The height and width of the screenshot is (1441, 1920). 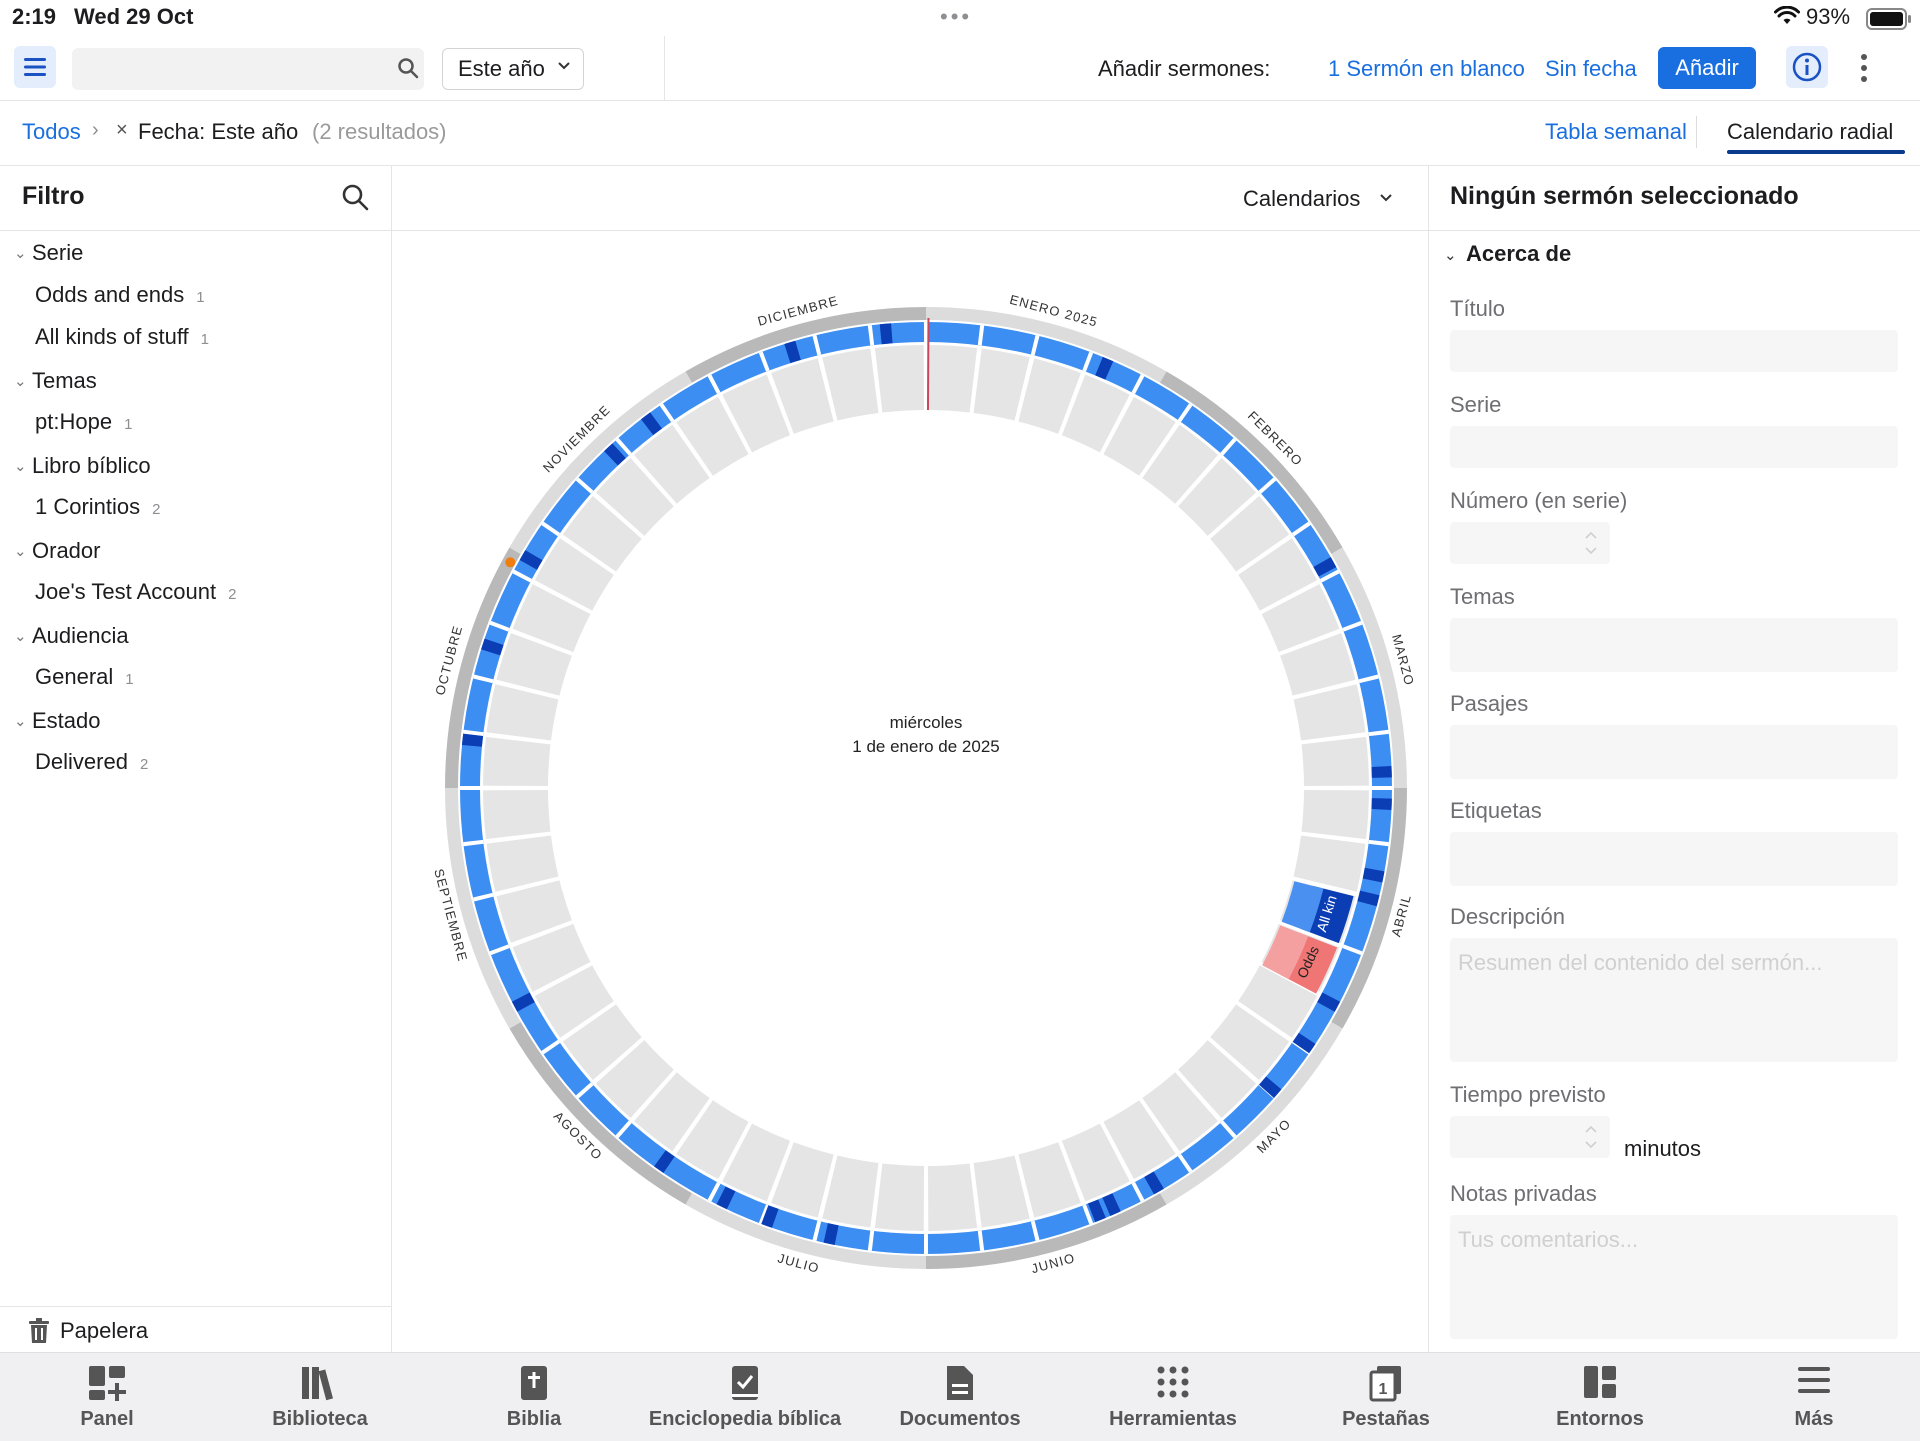 I want to click on about-section-header: Acerca de, so click(x=1518, y=254).